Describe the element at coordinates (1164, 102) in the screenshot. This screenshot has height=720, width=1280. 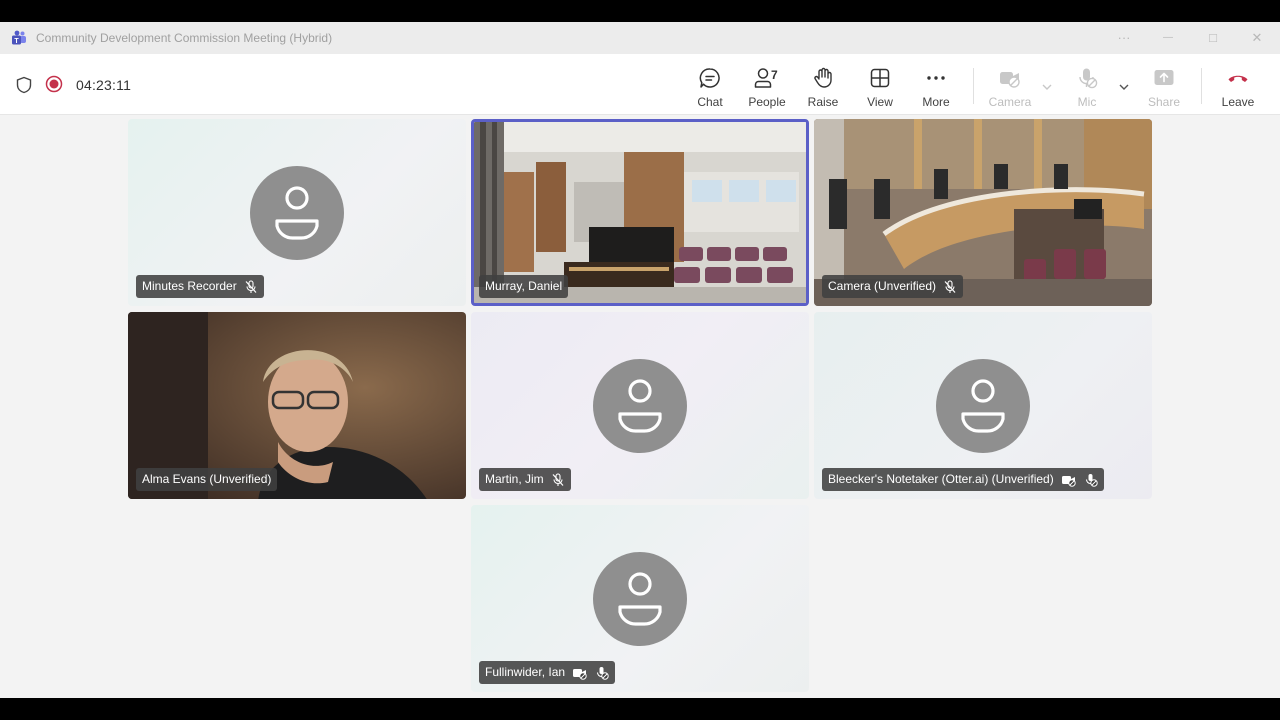
I see `share-label: Share` at that location.